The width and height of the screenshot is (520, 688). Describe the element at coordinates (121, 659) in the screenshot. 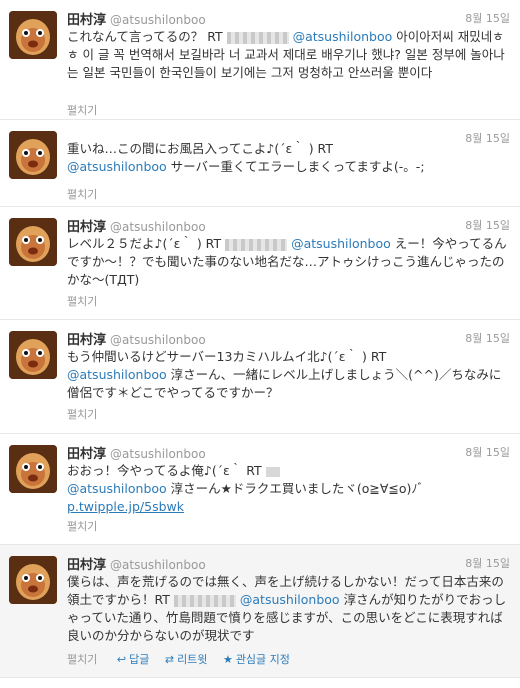

I see `reply-icon: ↩` at that location.